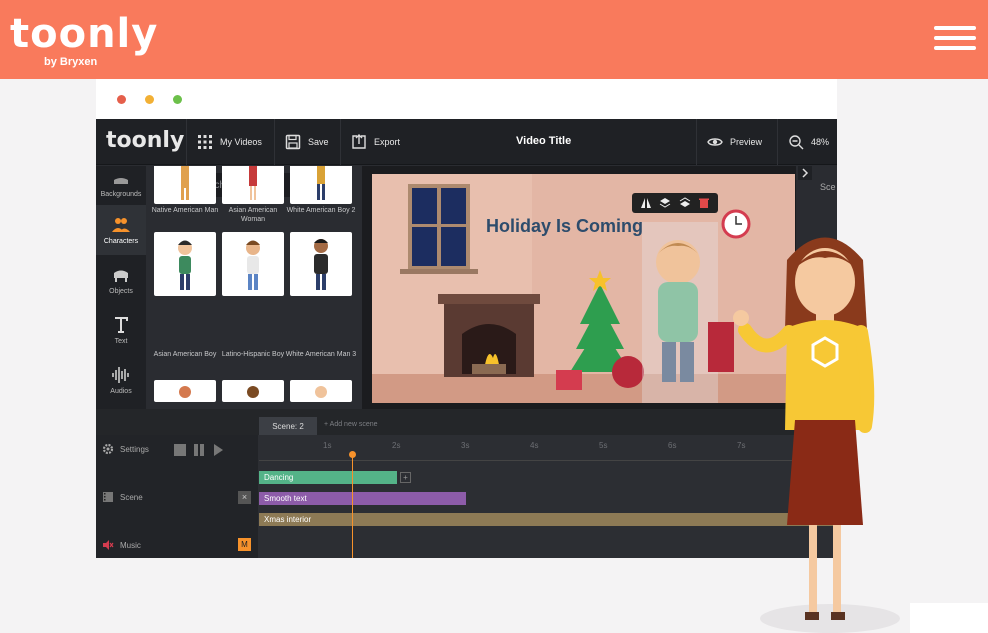 The width and height of the screenshot is (988, 633). I want to click on settings-label: Settings, so click(134, 449).